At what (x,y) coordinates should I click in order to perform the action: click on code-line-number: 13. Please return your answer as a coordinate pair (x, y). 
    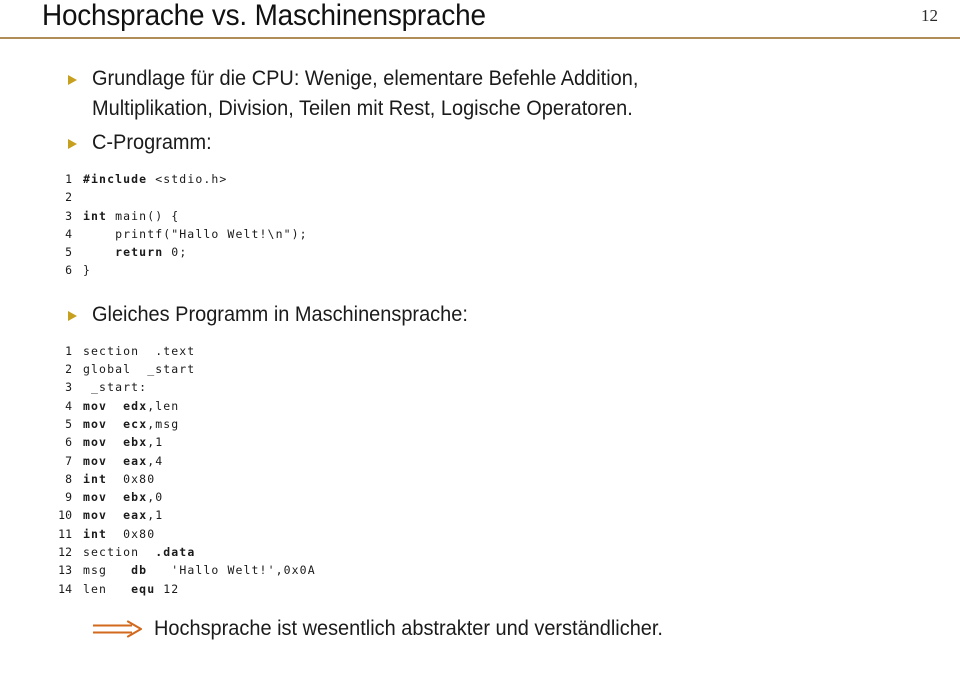
    Looking at the image, I should click on (65, 570).